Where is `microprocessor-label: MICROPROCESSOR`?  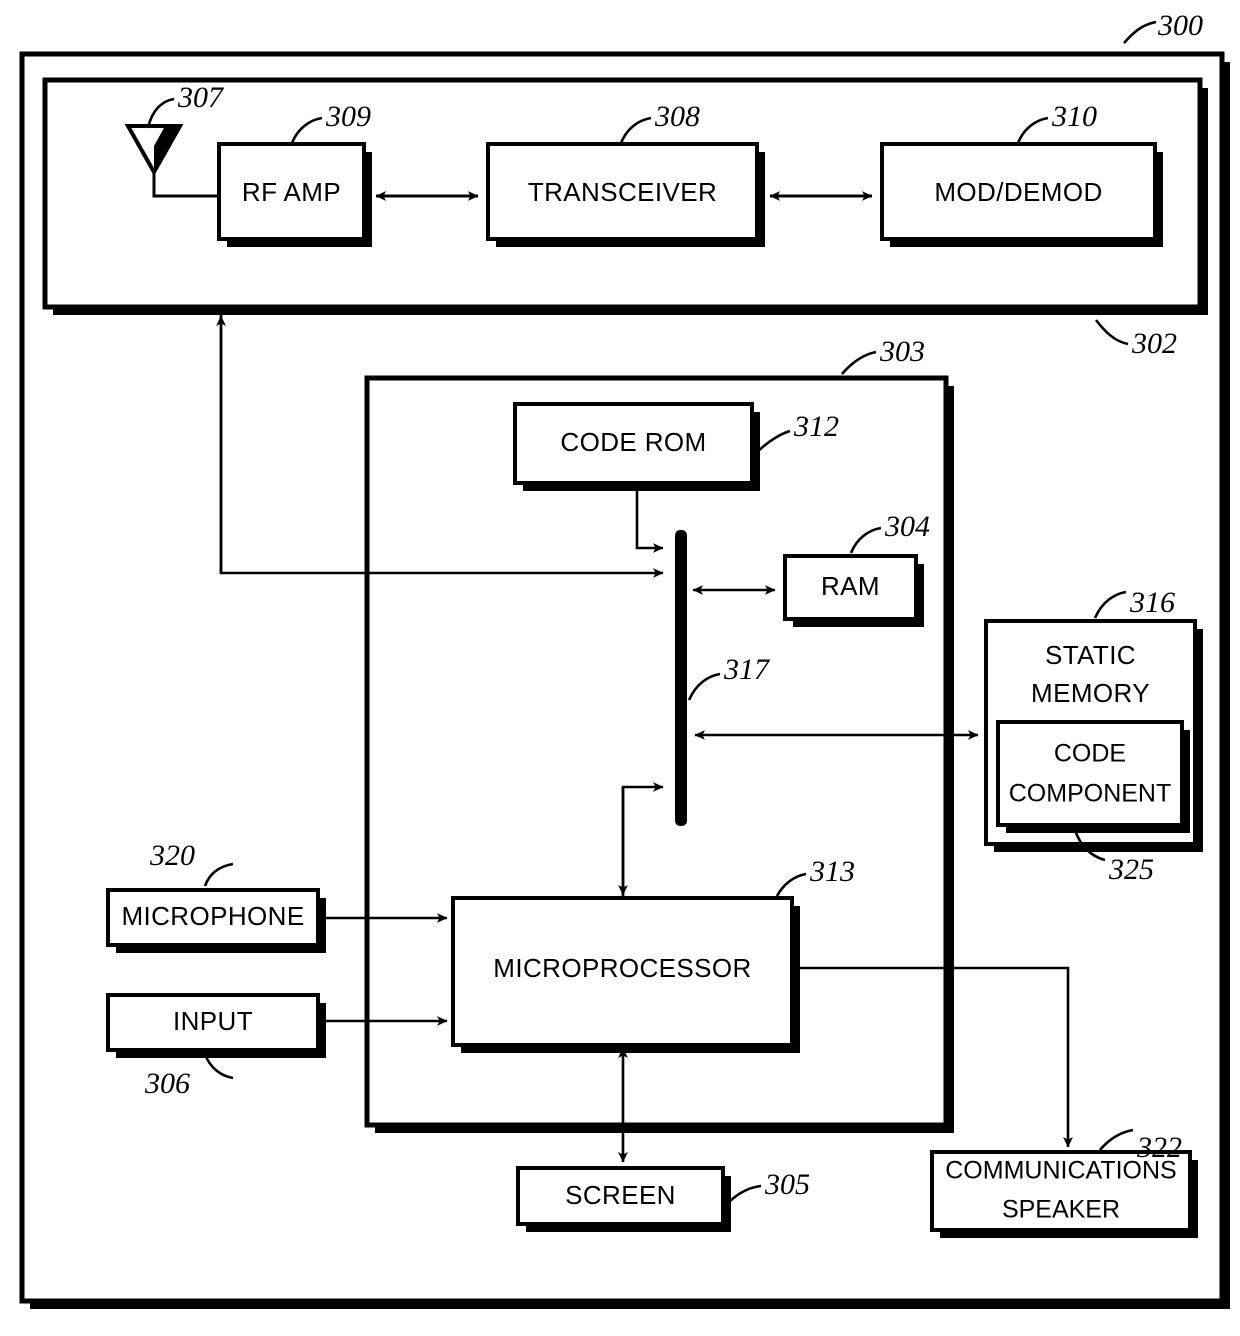
microprocessor-label: MICROPROCESSOR is located at coordinates (622, 968).